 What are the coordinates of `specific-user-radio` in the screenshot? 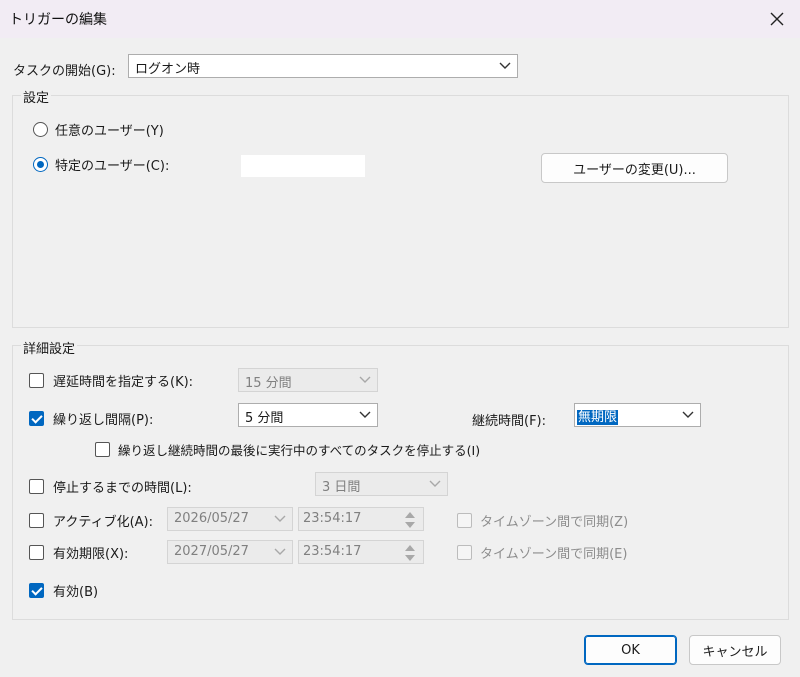 It's located at (40, 164).